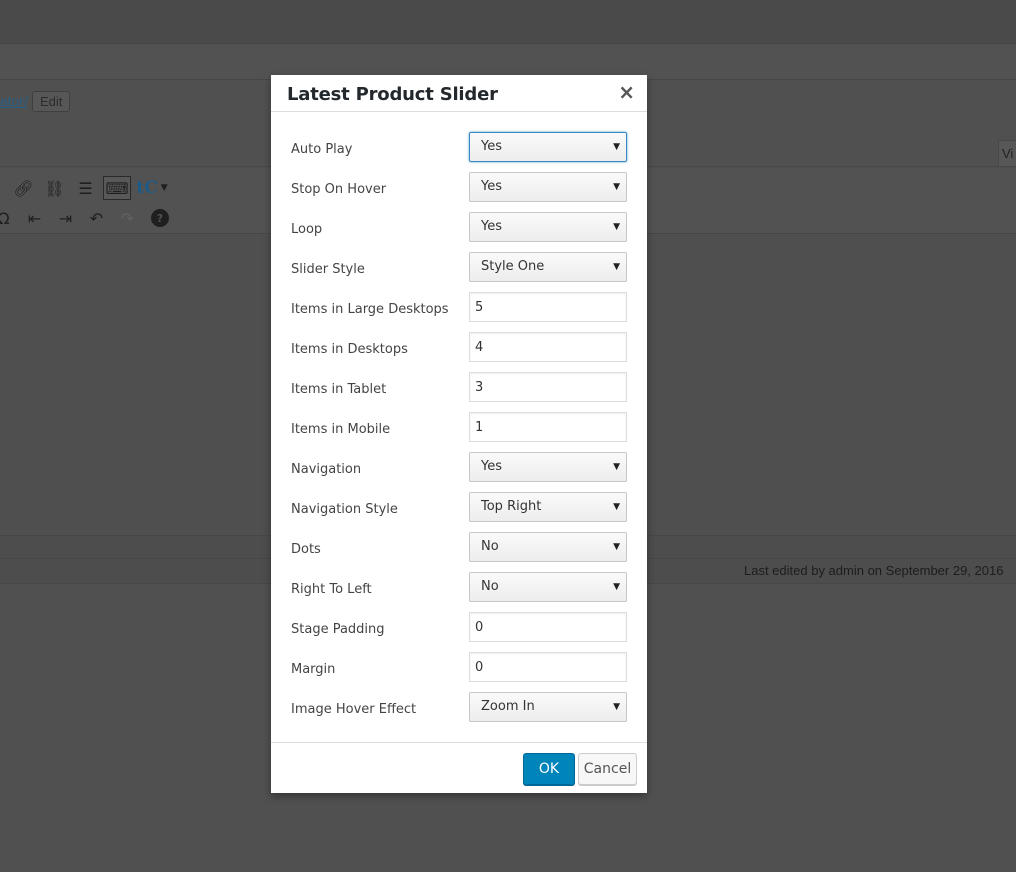 Image resolution: width=1016 pixels, height=872 pixels. I want to click on close-icon: ×, so click(626, 92).